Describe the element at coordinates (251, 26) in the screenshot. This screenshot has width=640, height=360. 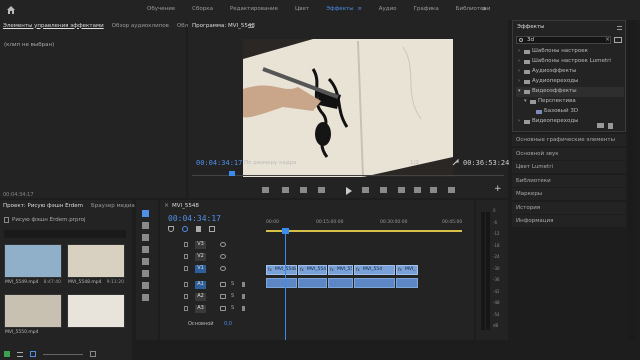
I see `program-menu-icon` at that location.